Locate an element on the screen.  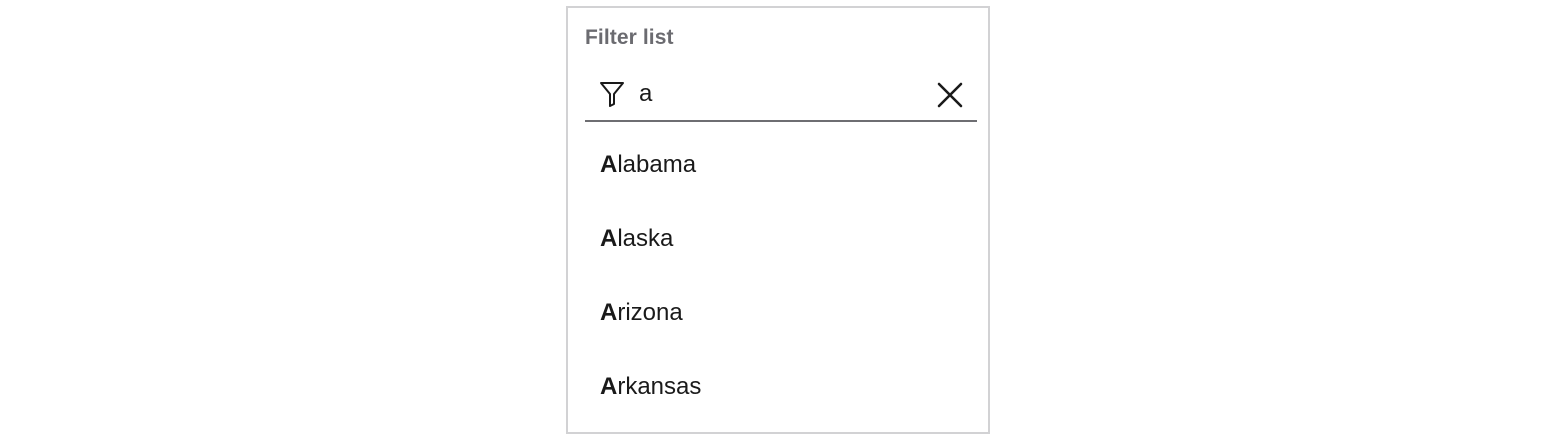
filter-input is located at coordinates (779, 94).